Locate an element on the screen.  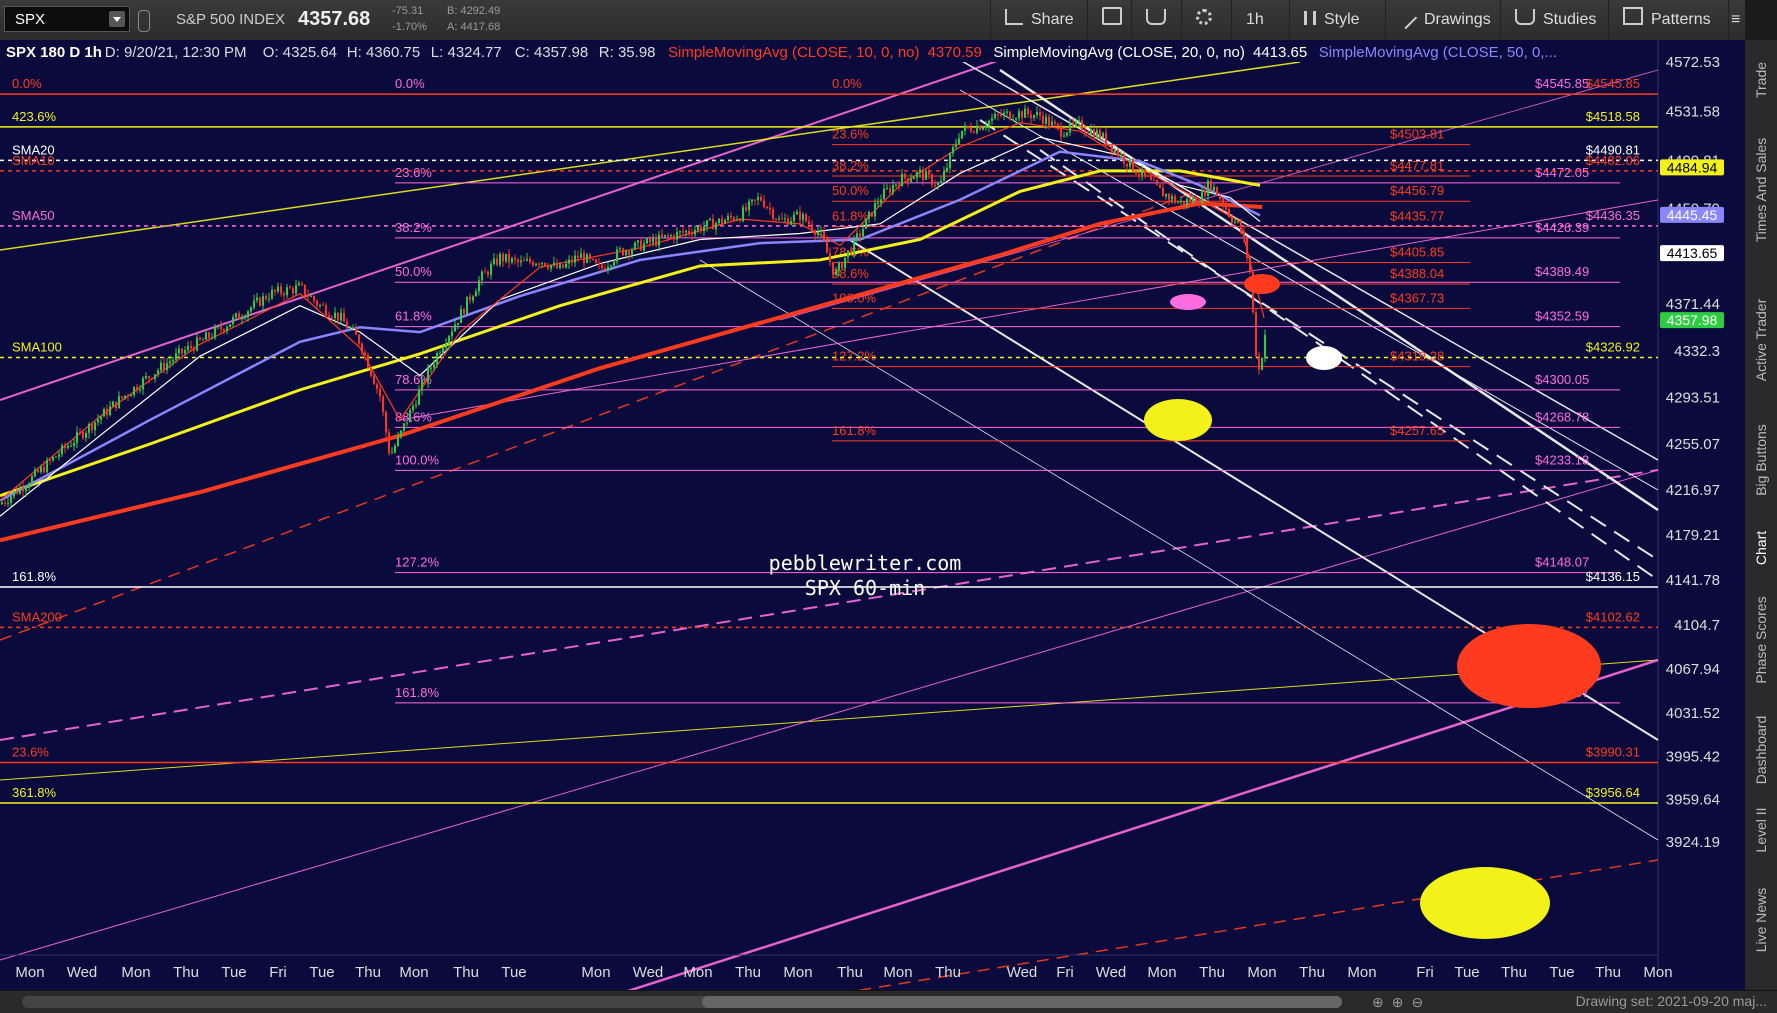
fib-level-value: $4503.81 is located at coordinates (1417, 134).